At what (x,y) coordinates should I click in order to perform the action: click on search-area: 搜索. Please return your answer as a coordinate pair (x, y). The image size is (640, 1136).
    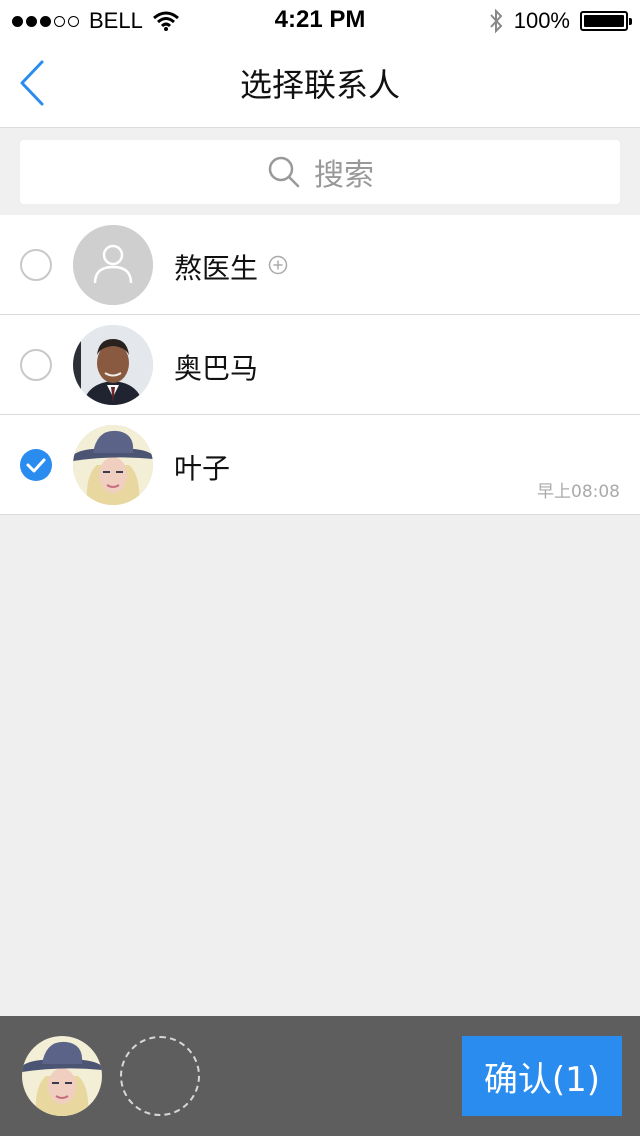
    Looking at the image, I should click on (320, 172).